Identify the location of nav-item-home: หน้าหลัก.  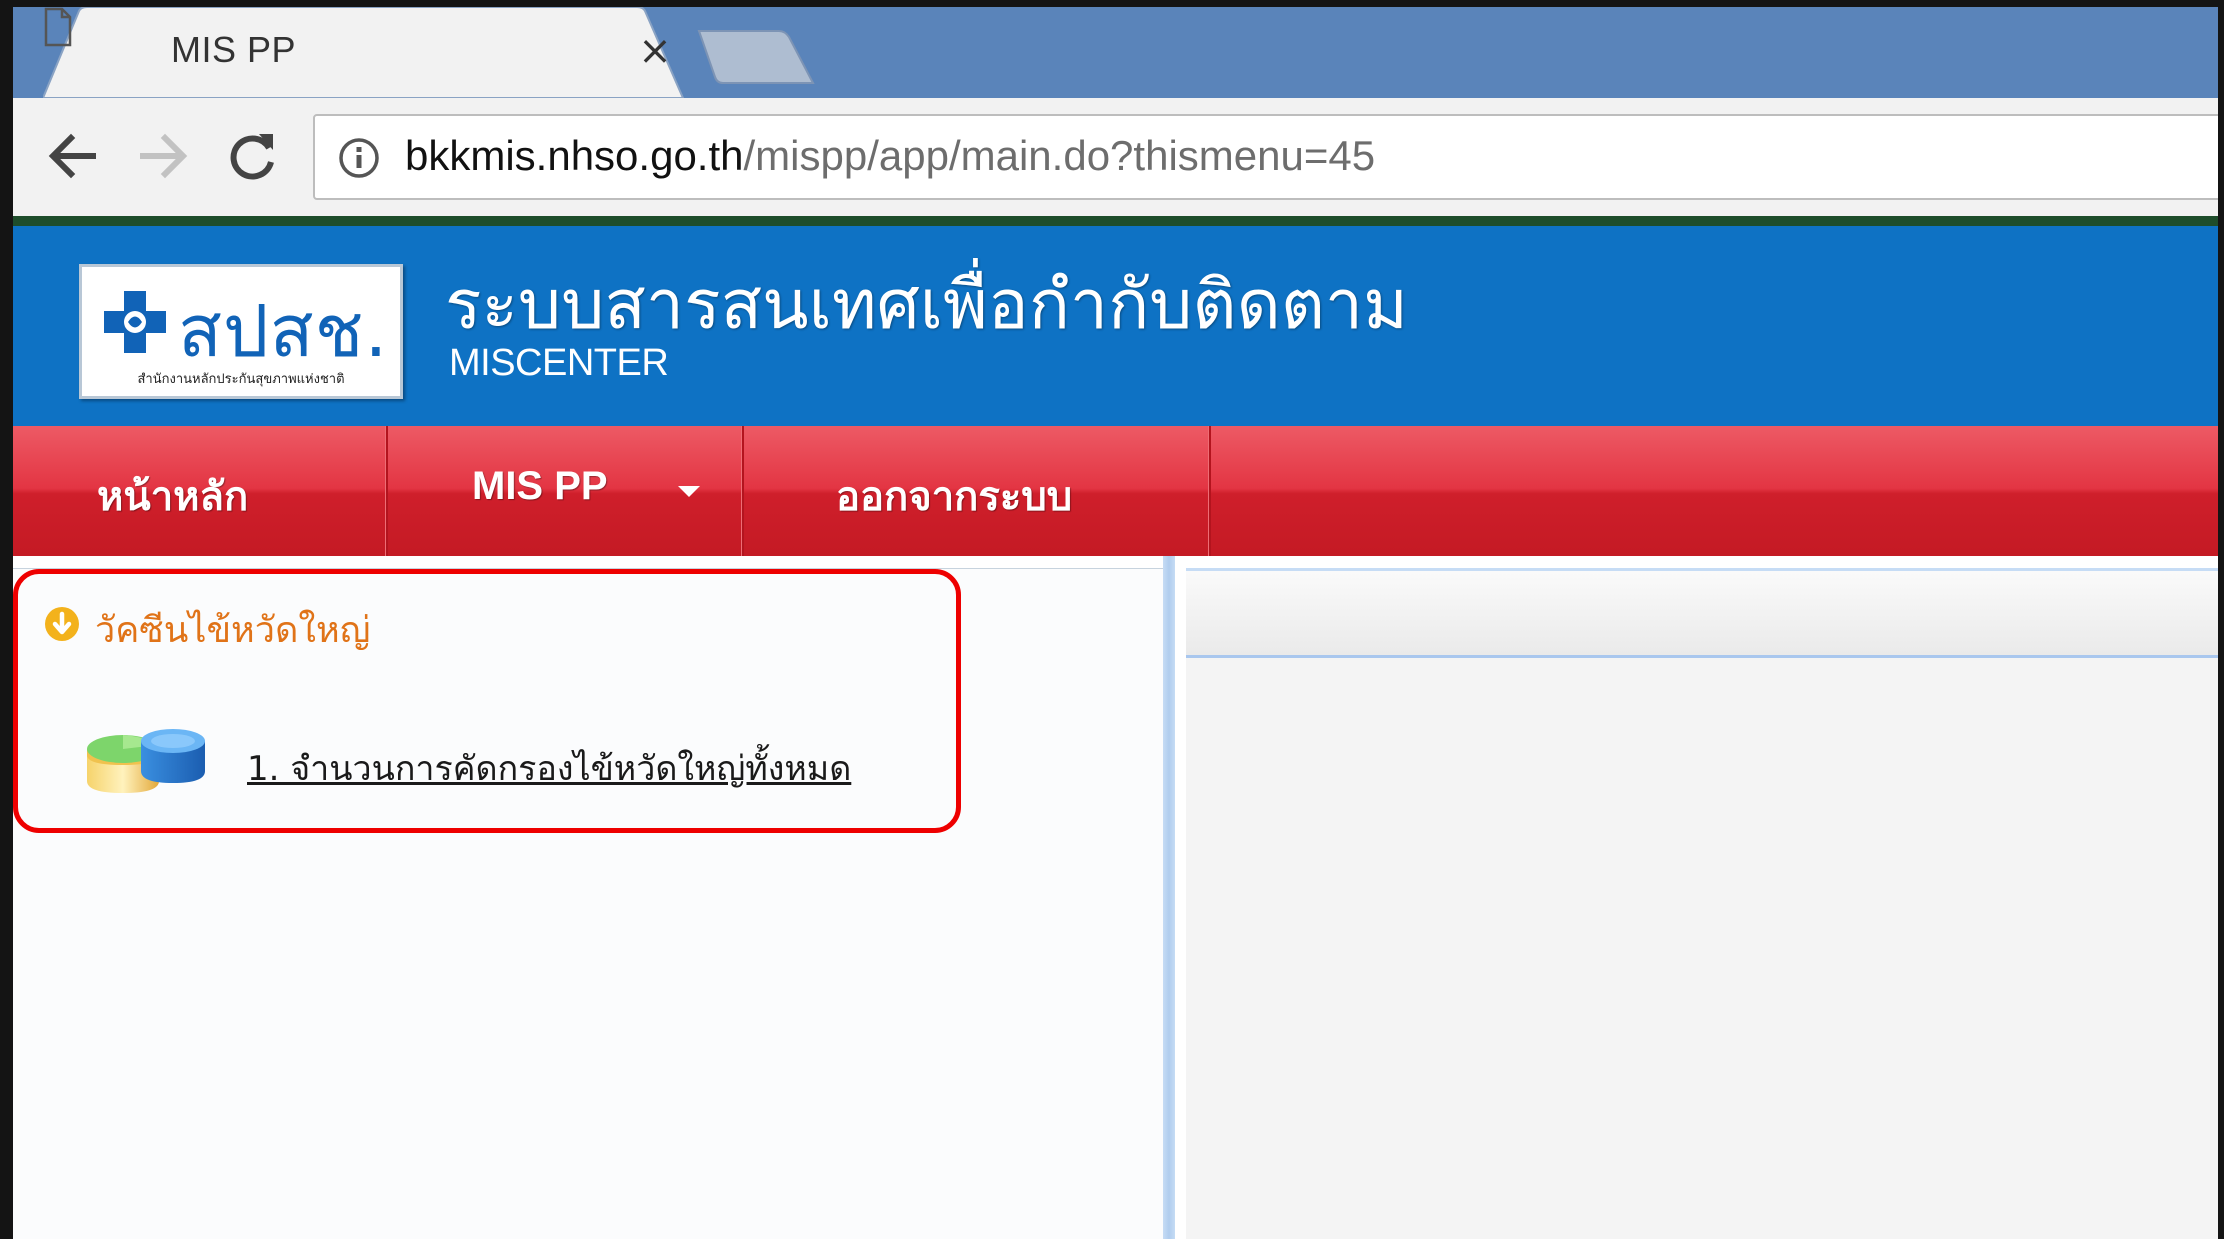
(200, 491).